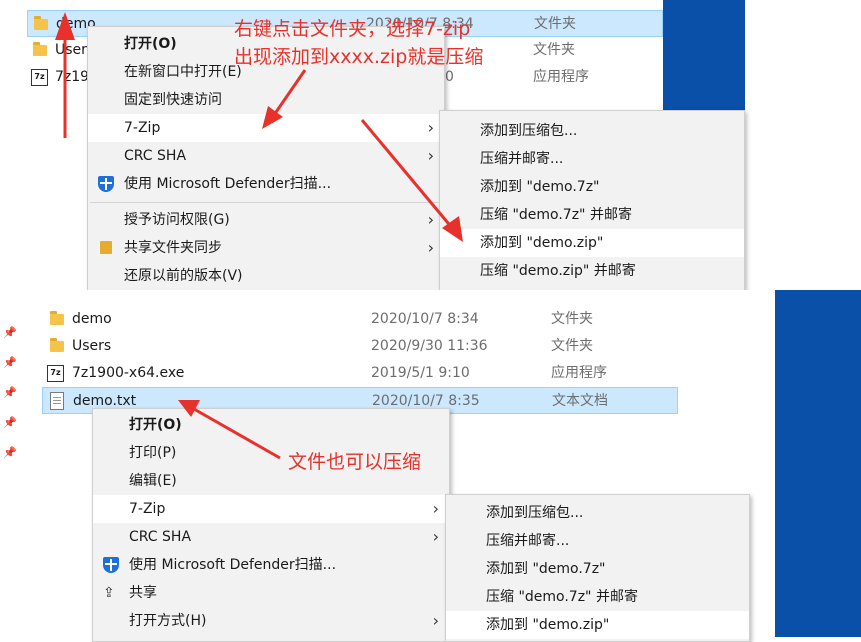 The image size is (861, 642). What do you see at coordinates (92, 319) in the screenshot?
I see `file-name: demo` at bounding box center [92, 319].